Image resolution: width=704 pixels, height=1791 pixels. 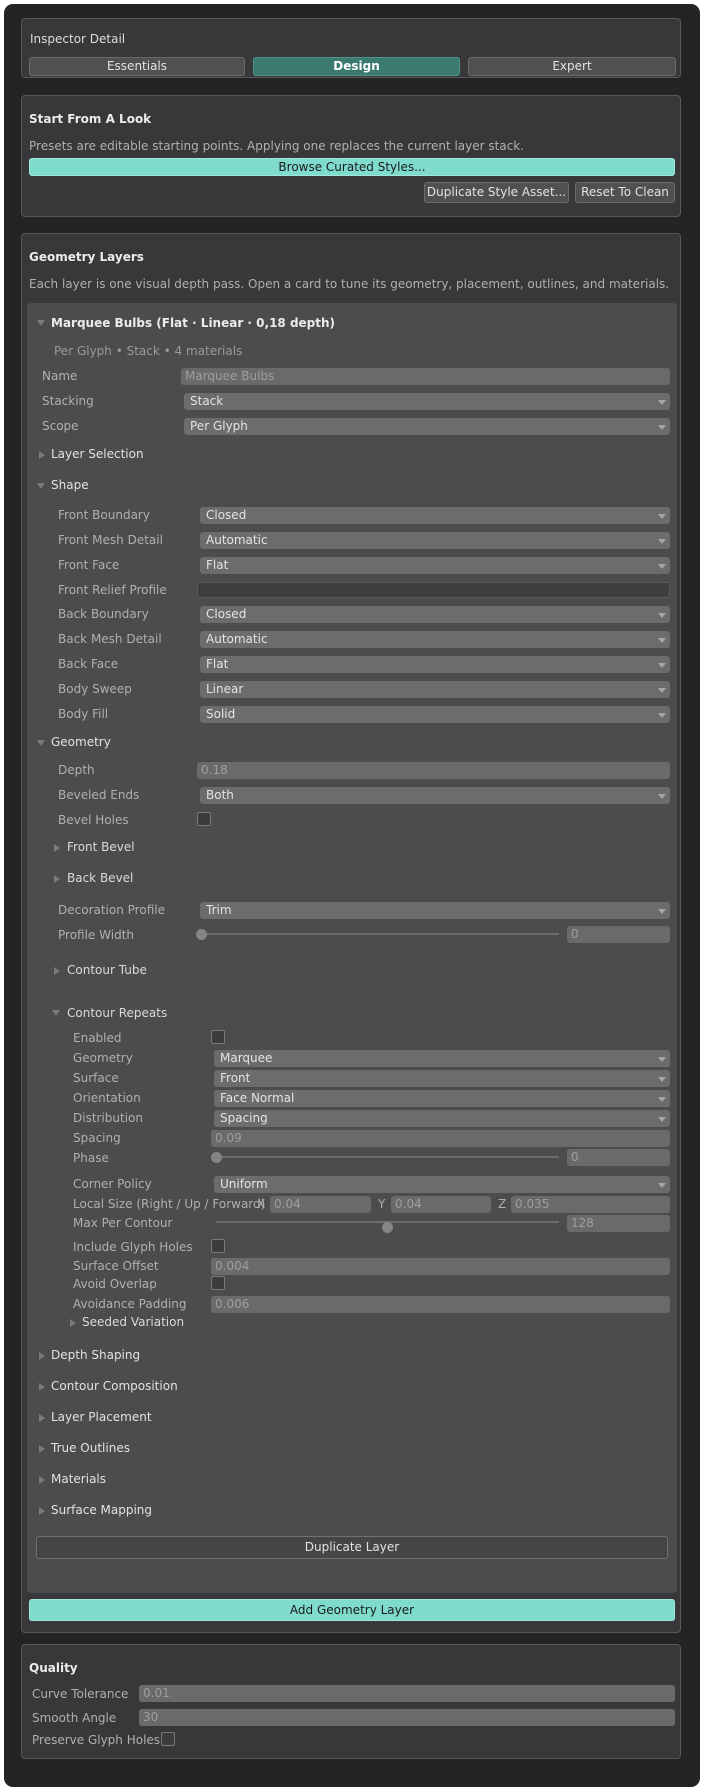 I want to click on avoid-overlap-label: Avoid Overlap, so click(x=115, y=1284).